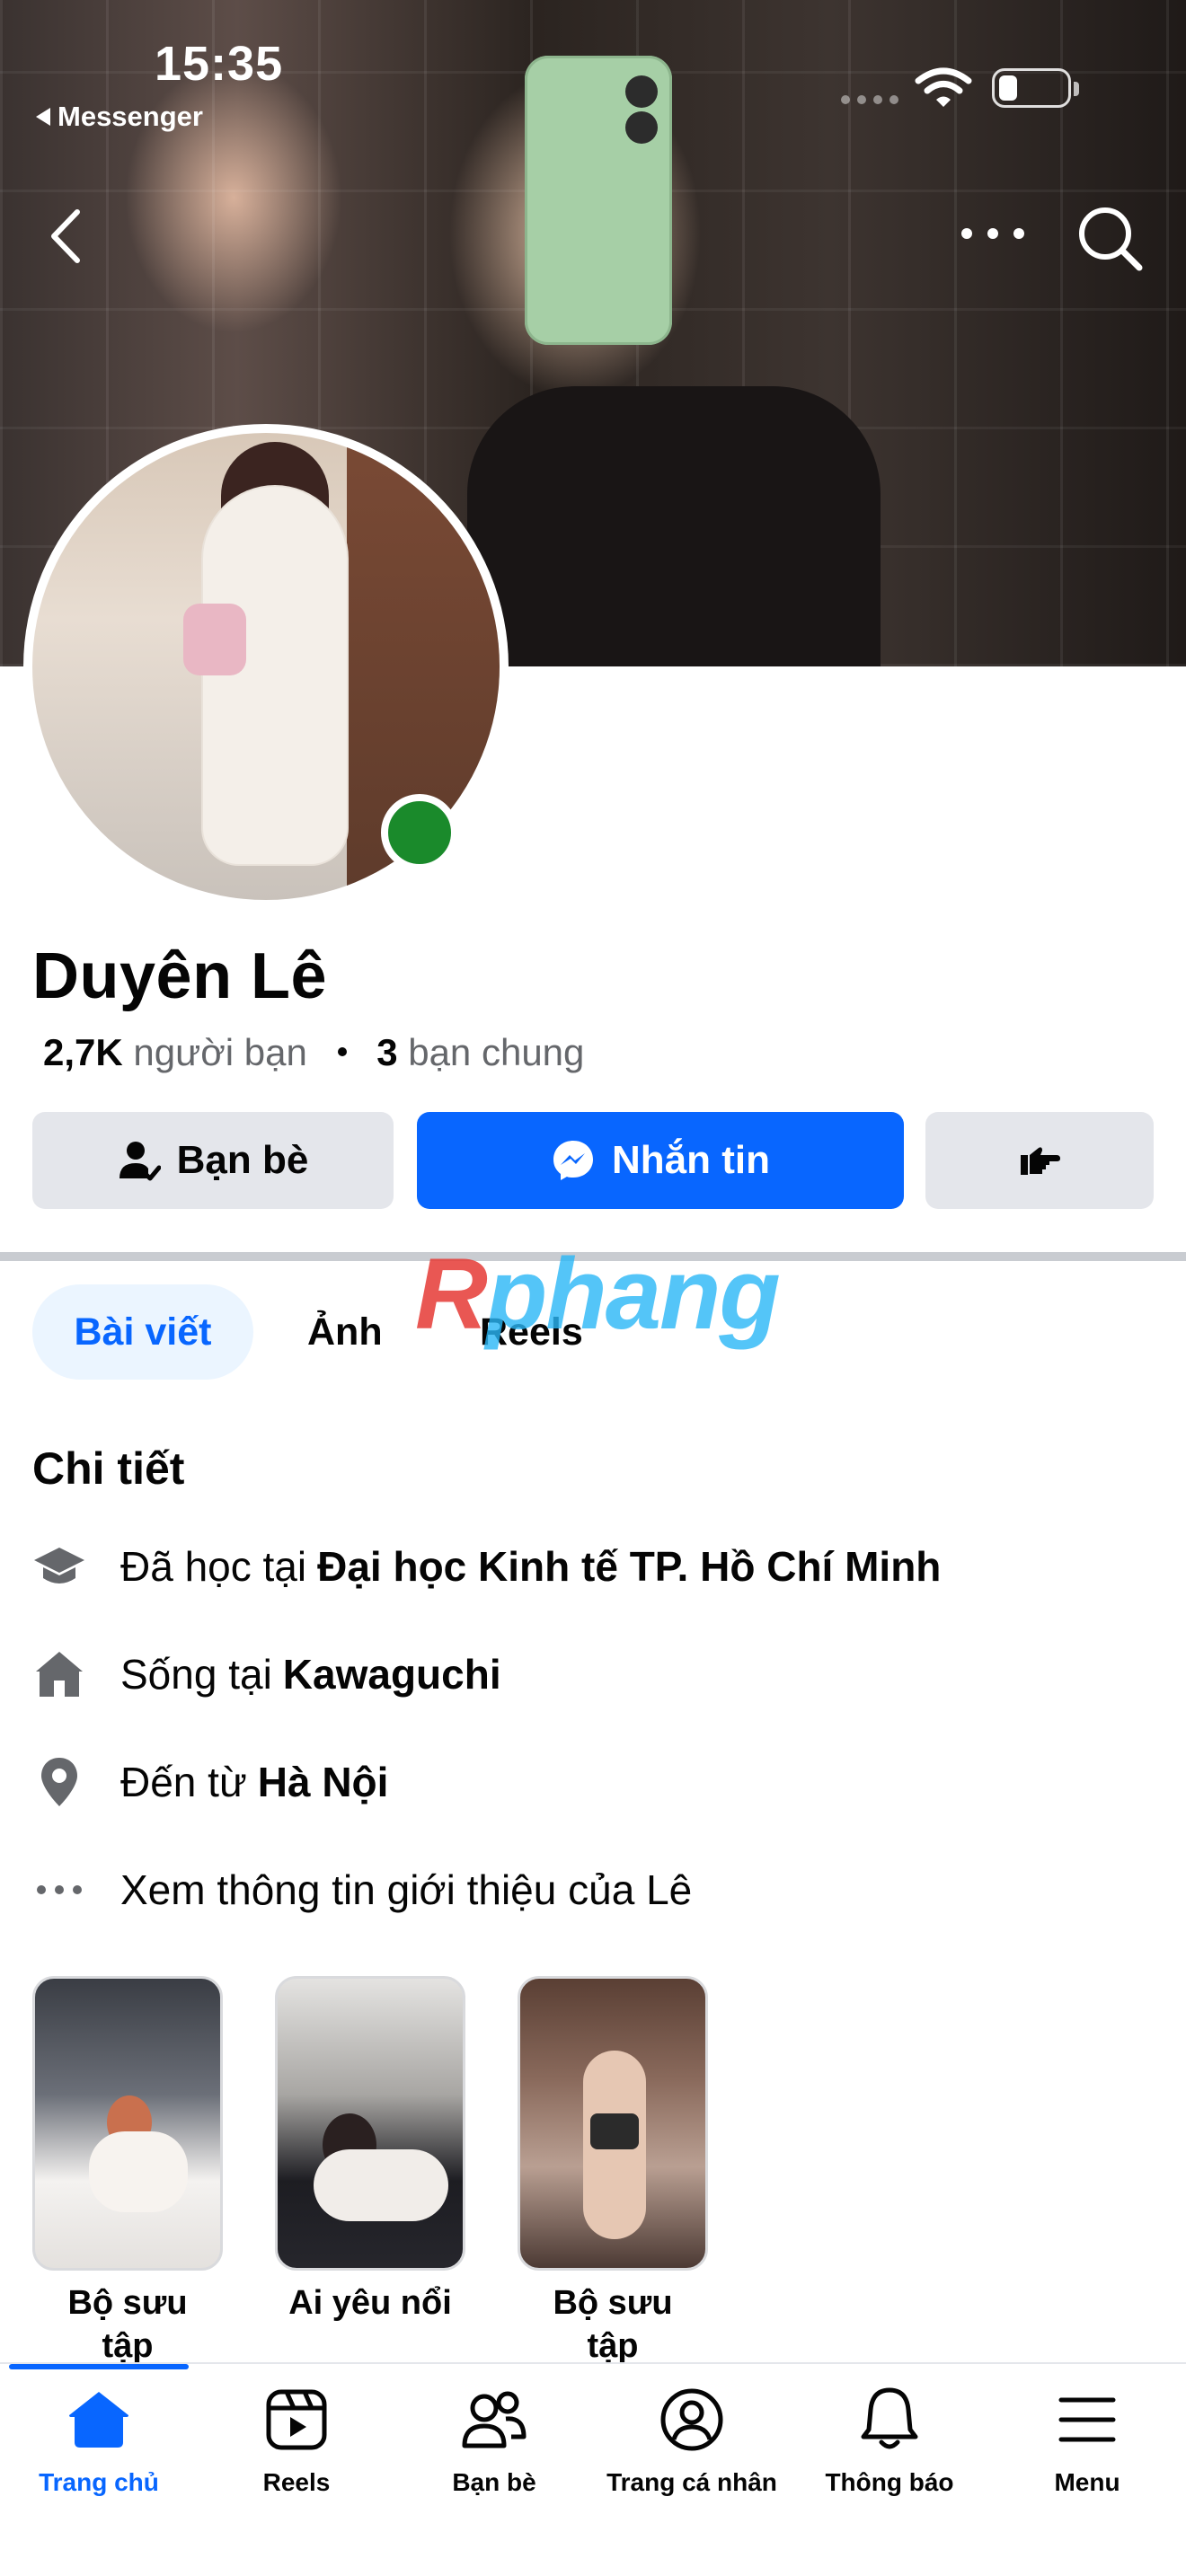 The height and width of the screenshot is (2576, 1186). I want to click on detail-from-value: Hà Nội, so click(323, 1782).